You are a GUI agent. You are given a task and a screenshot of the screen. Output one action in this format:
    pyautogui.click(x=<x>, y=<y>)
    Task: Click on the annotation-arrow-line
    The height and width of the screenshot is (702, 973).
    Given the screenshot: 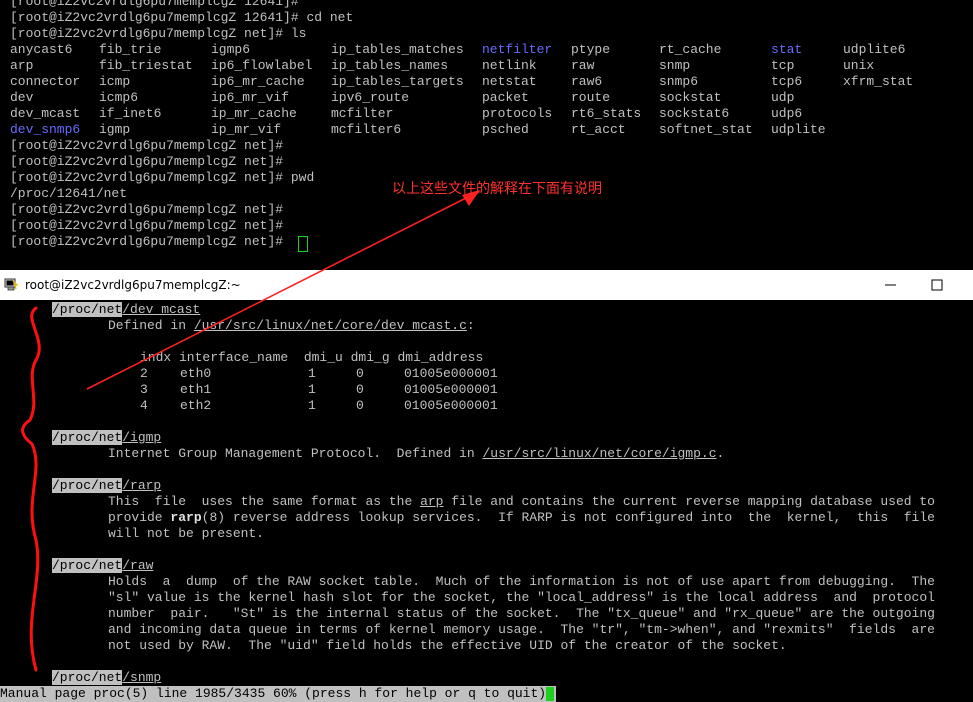 What is the action you would take?
    pyautogui.click(x=278, y=292)
    